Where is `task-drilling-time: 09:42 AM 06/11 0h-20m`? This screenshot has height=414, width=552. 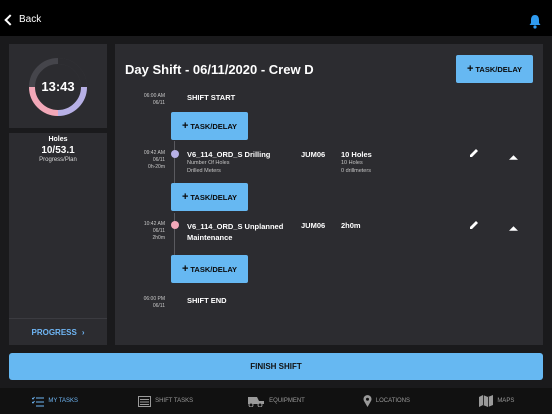
task-drilling-time: 09:42 AM 06/11 0h-20m is located at coordinates (154, 160).